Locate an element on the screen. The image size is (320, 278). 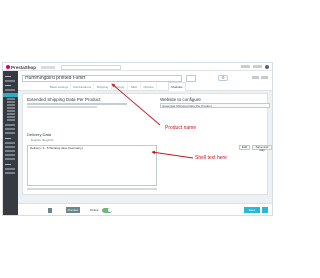
tab-modules: Modules is located at coordinates (177, 86).